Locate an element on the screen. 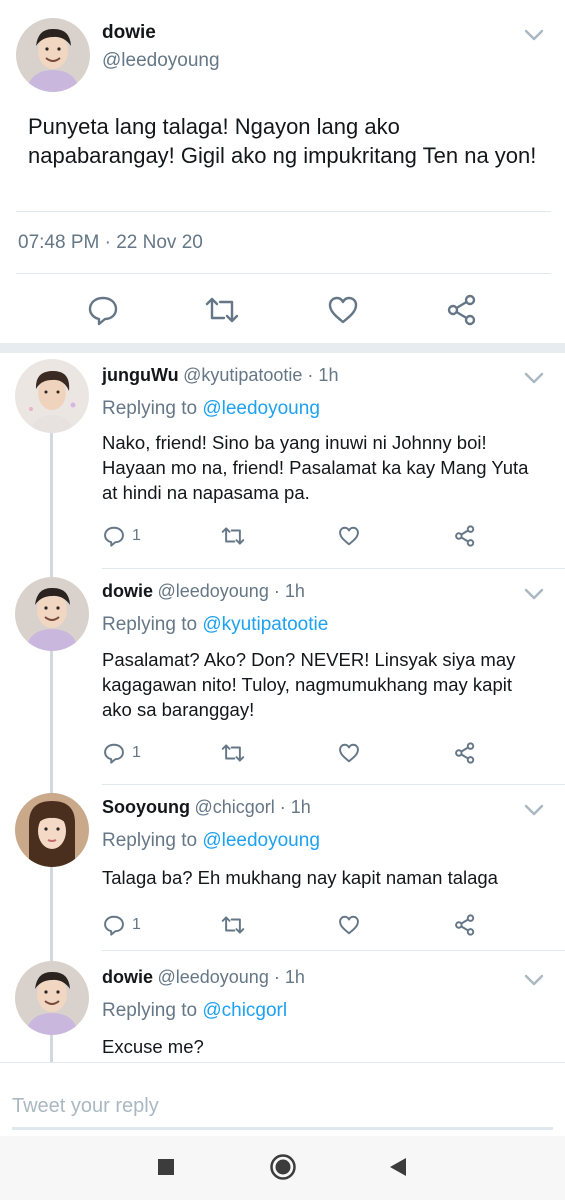 The width and height of the screenshot is (565, 1200). reply-input-underline is located at coordinates (282, 1128).